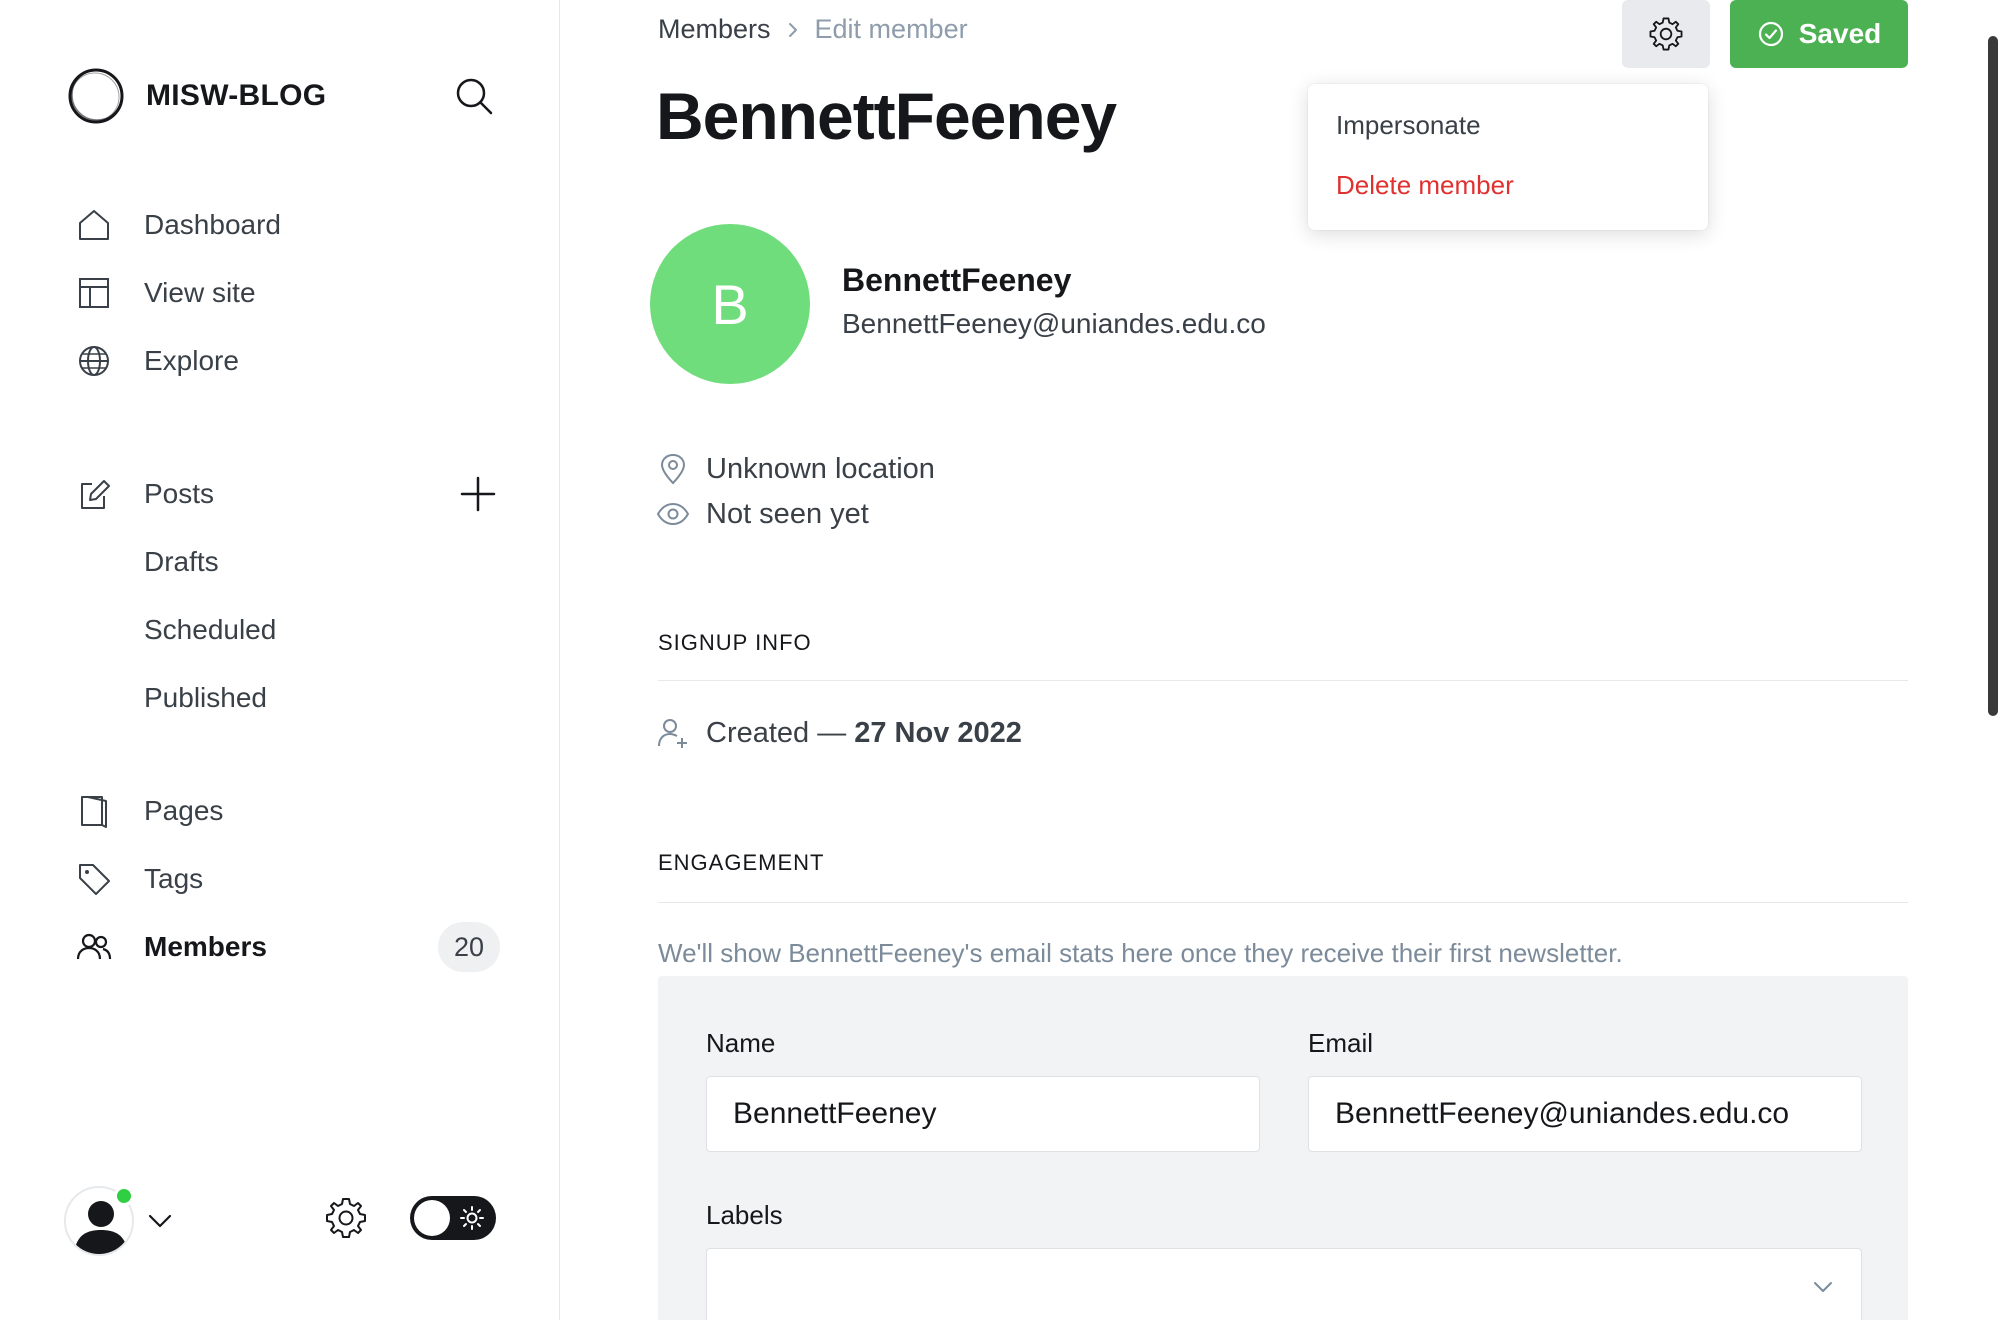 This screenshot has height=1320, width=2000. What do you see at coordinates (94, 293) in the screenshot?
I see `layout-icon` at bounding box center [94, 293].